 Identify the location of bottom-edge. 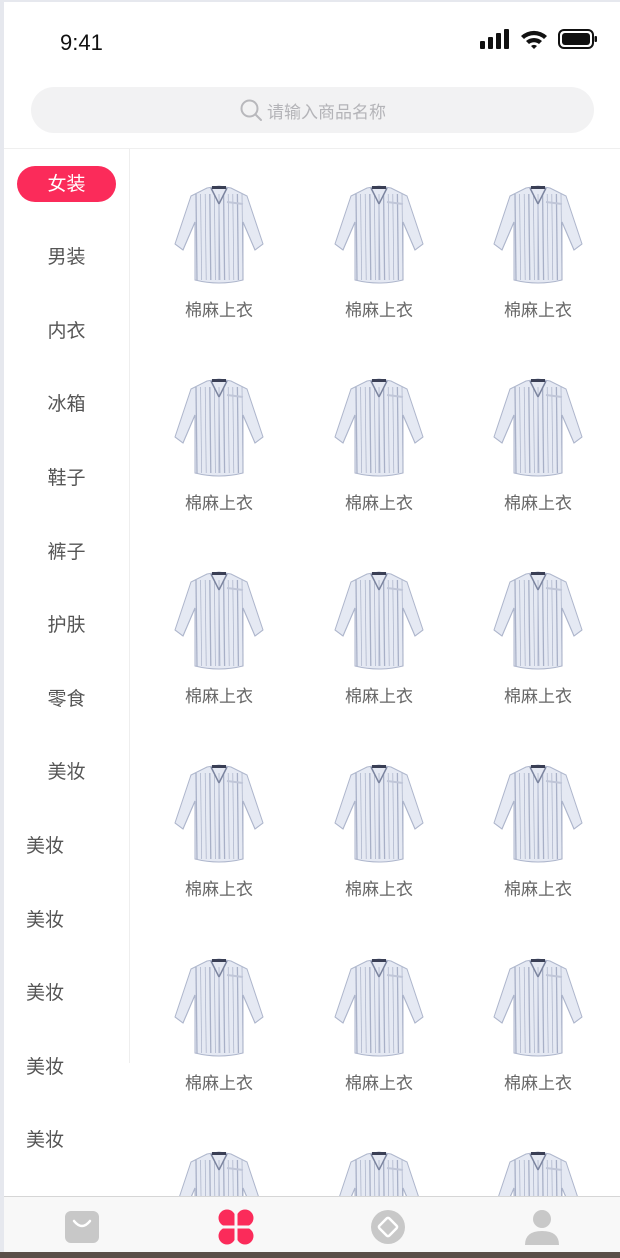
(310, 1255).